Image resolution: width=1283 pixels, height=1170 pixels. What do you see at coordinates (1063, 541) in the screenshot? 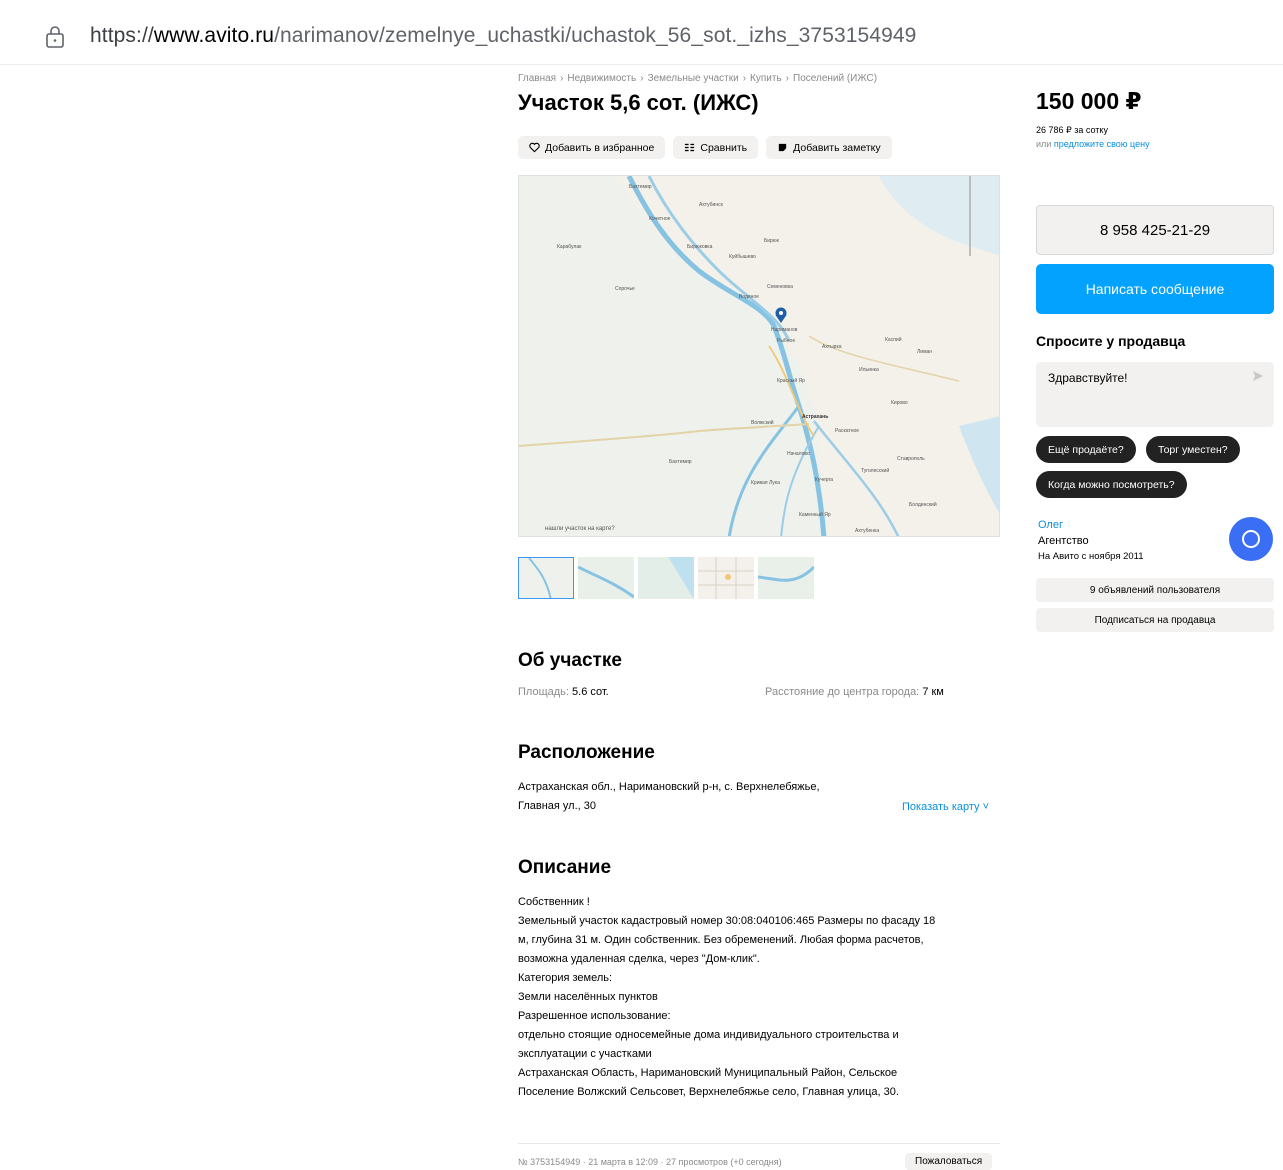
I see `seller-type: Агентство` at bounding box center [1063, 541].